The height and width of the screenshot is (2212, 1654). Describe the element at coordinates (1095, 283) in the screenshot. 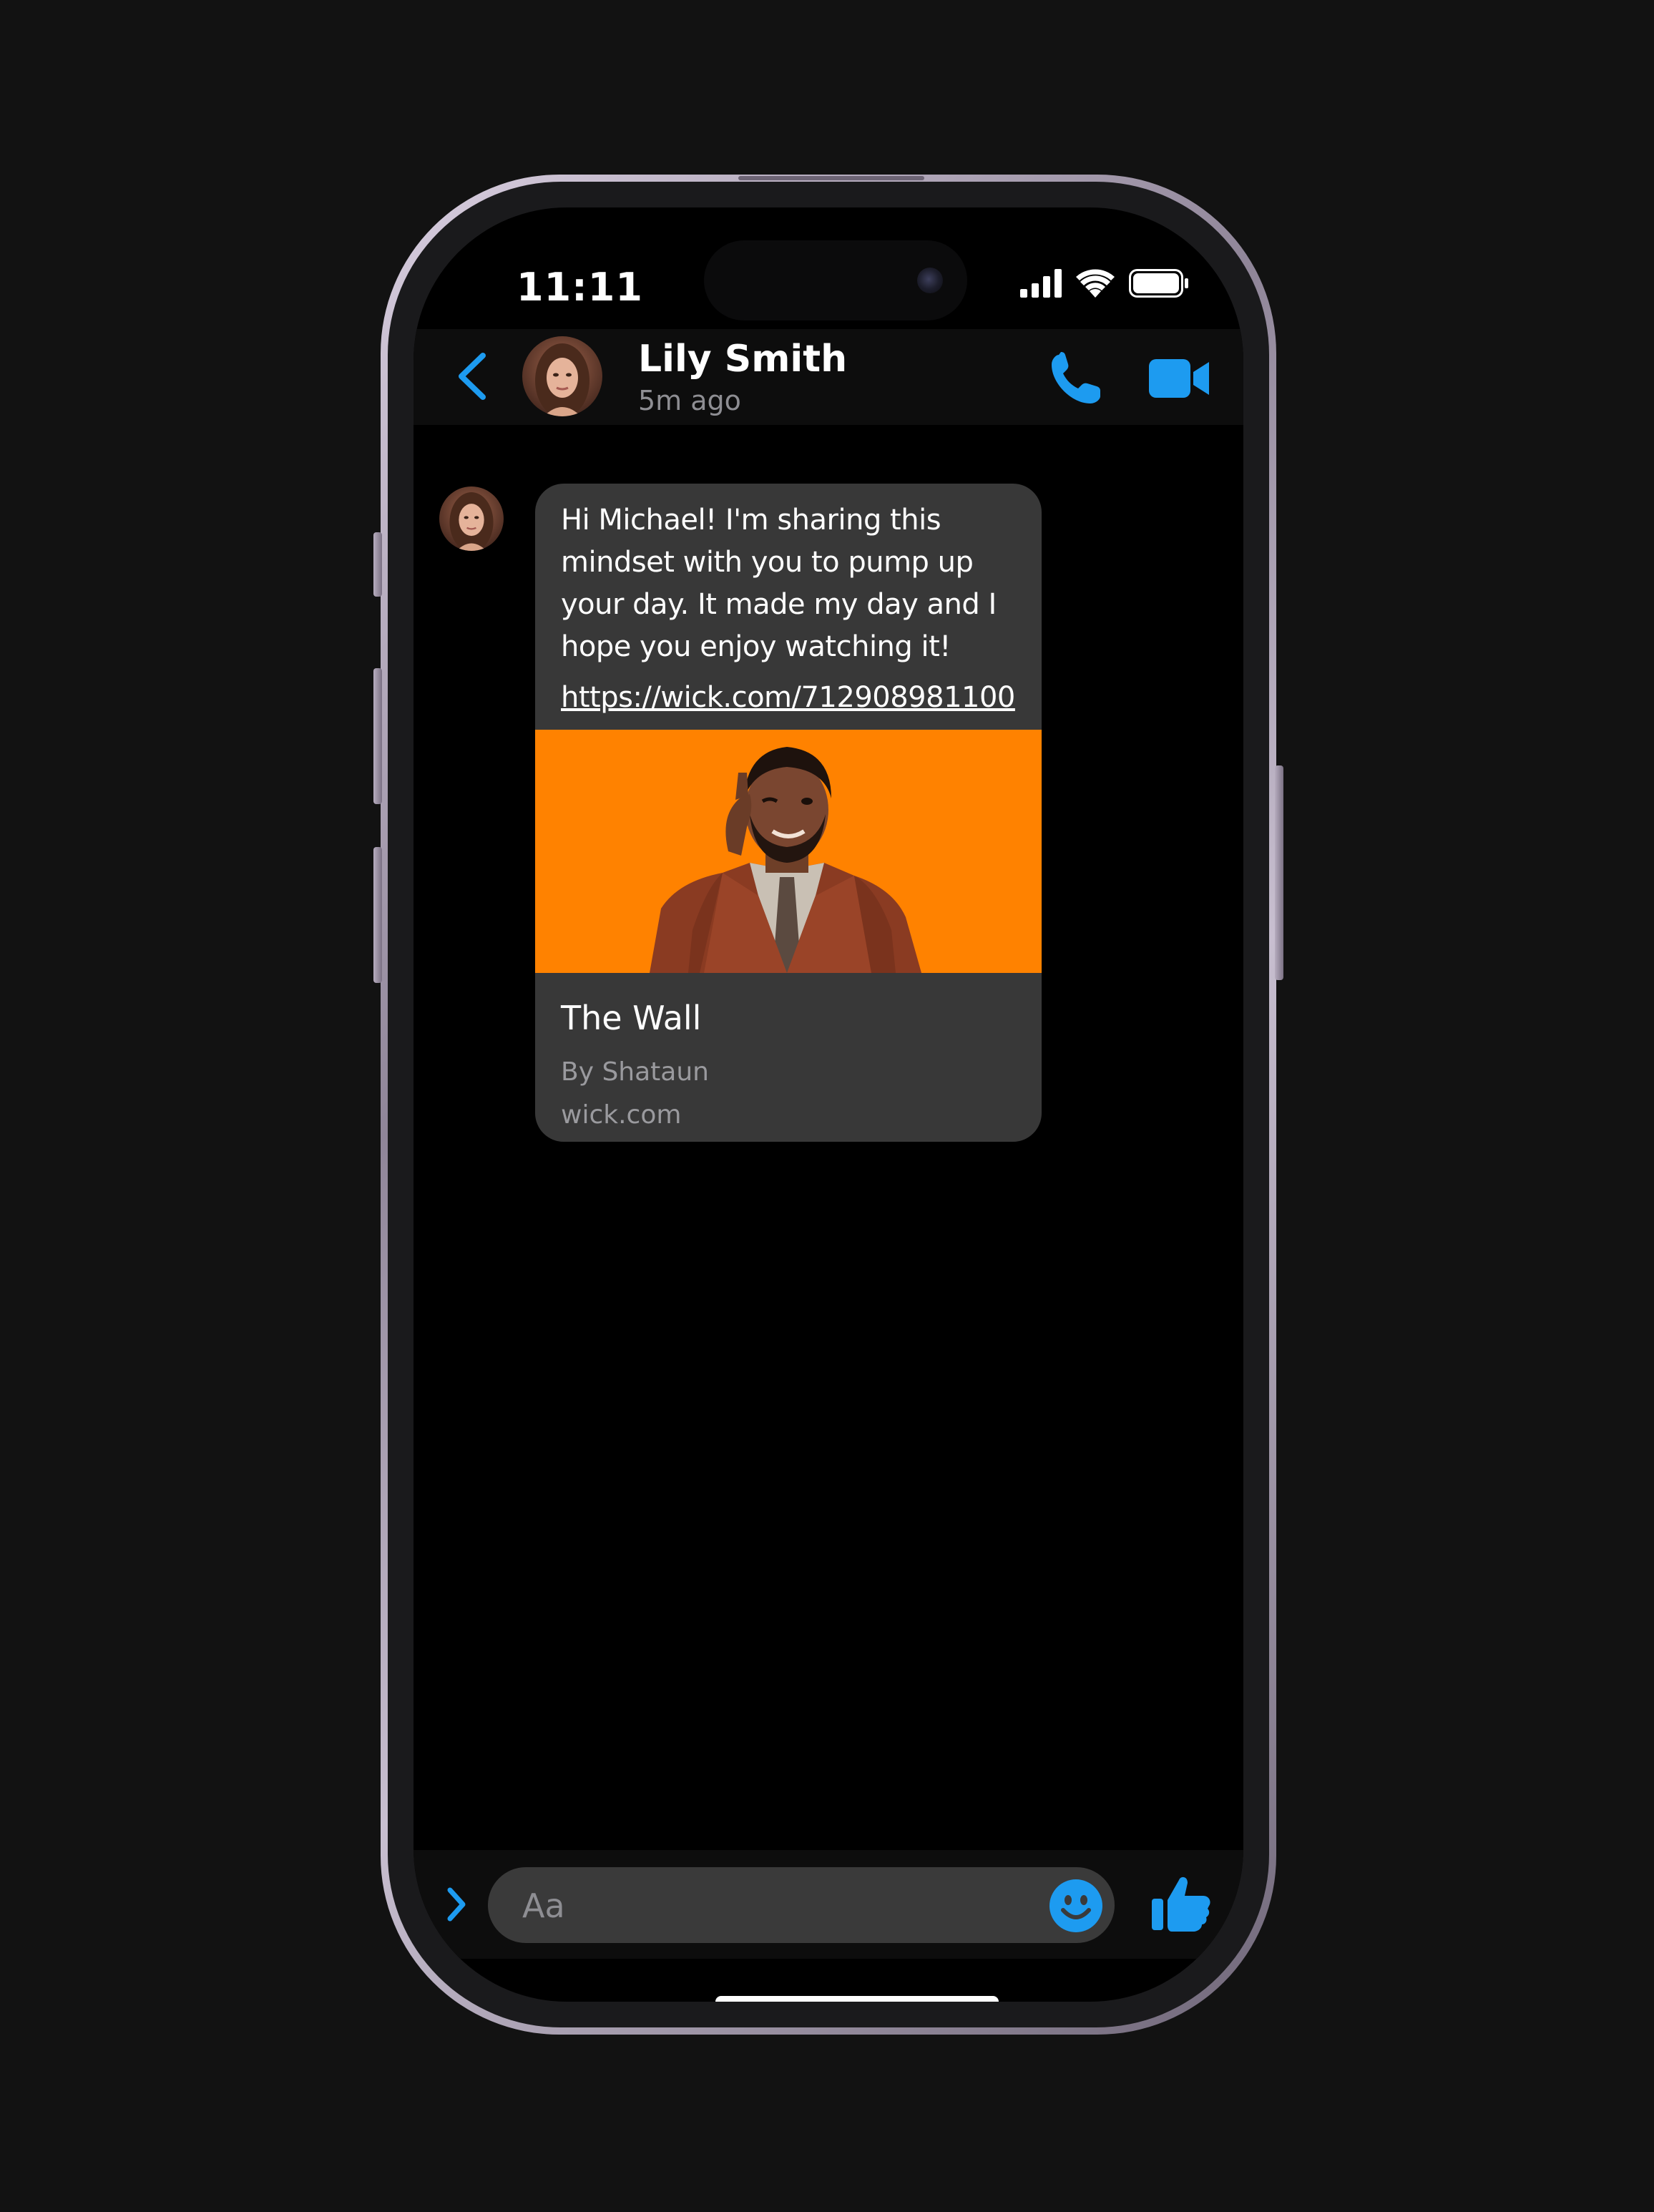

I see `wifi-icon` at that location.